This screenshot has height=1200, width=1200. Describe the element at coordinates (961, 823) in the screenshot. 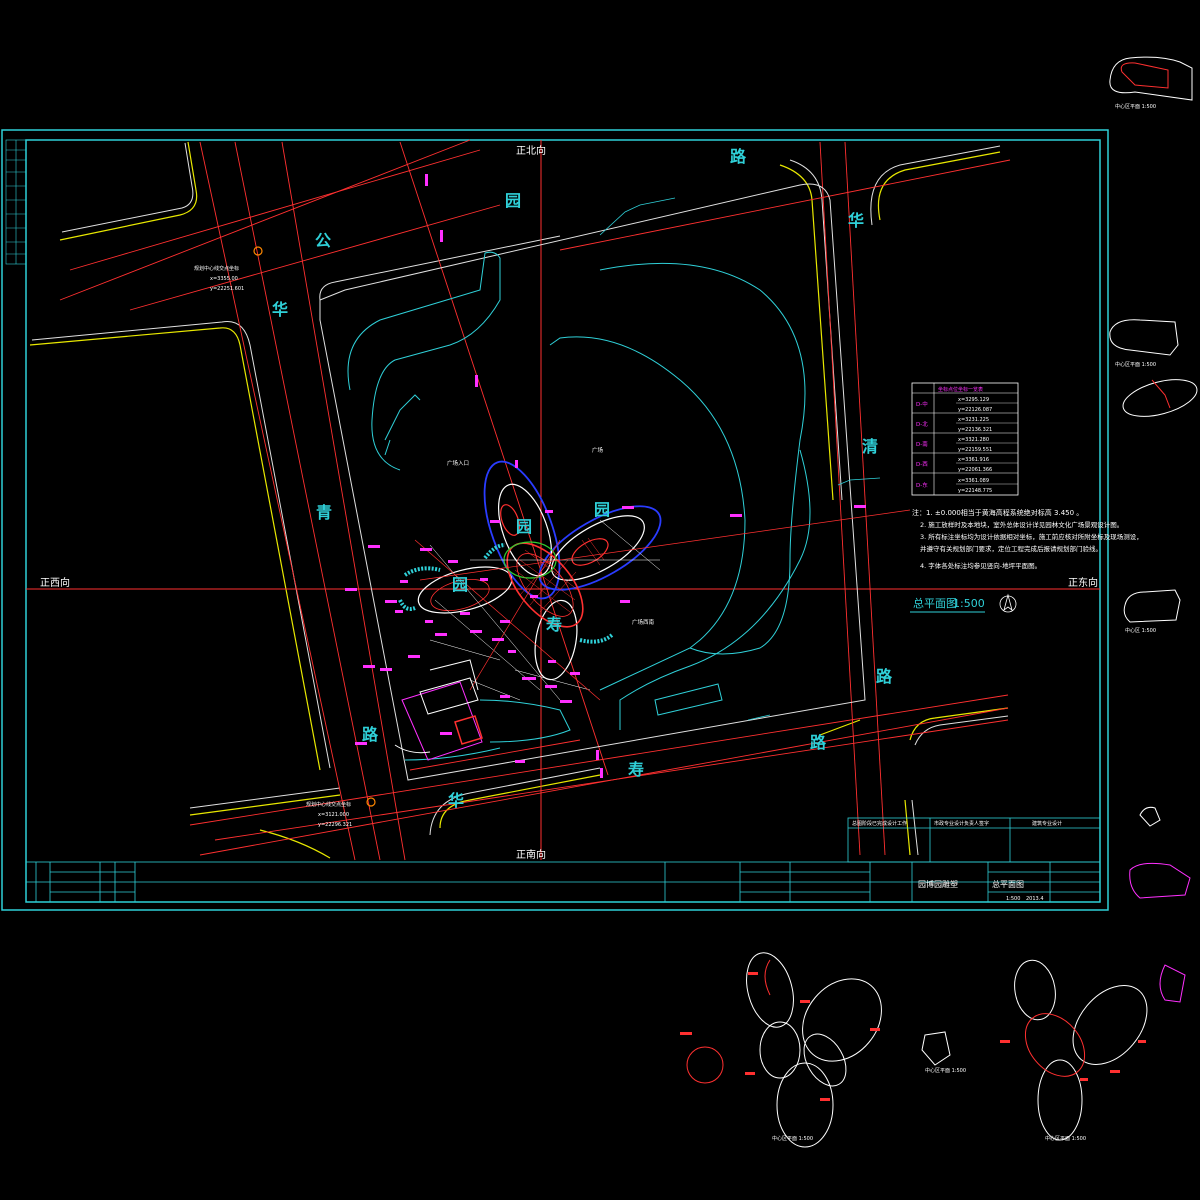

I see `strip-cell-2: 市政专业设计负责人签字` at that location.